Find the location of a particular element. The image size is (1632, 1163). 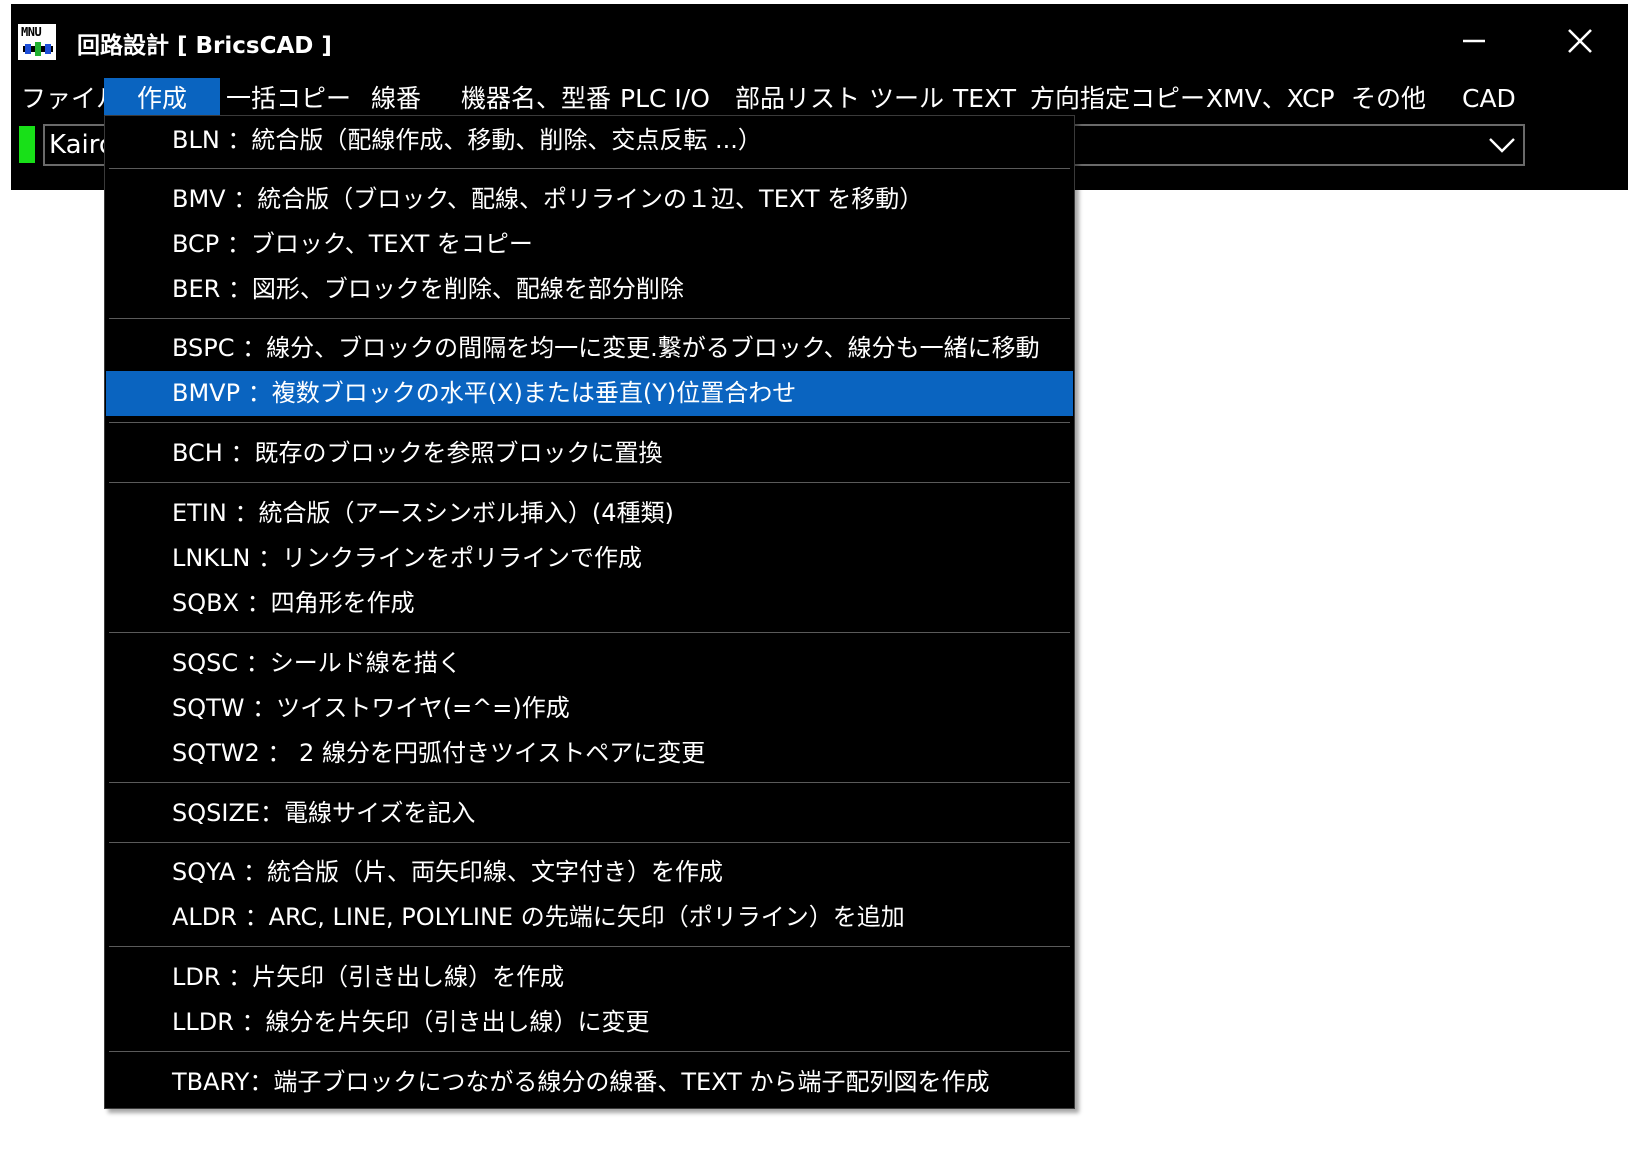

menu-item-etin: ETIN ：統合版（アースシンボル挿入）(4種類) is located at coordinates (589, 513).